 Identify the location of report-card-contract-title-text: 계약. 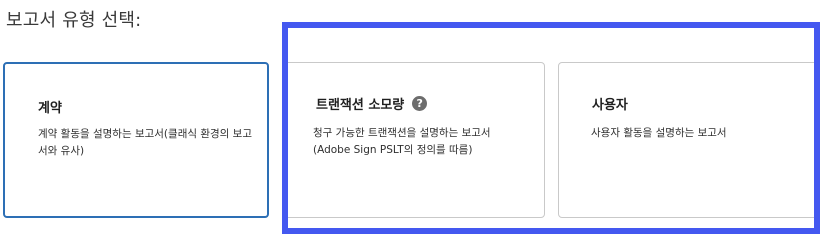
(50, 108).